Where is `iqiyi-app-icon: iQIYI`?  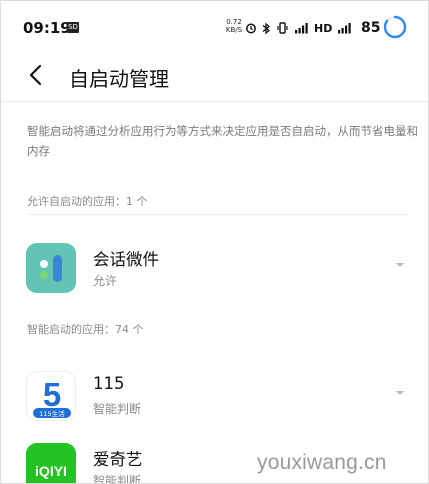
iqiyi-app-icon: iQIYI is located at coordinates (51, 463).